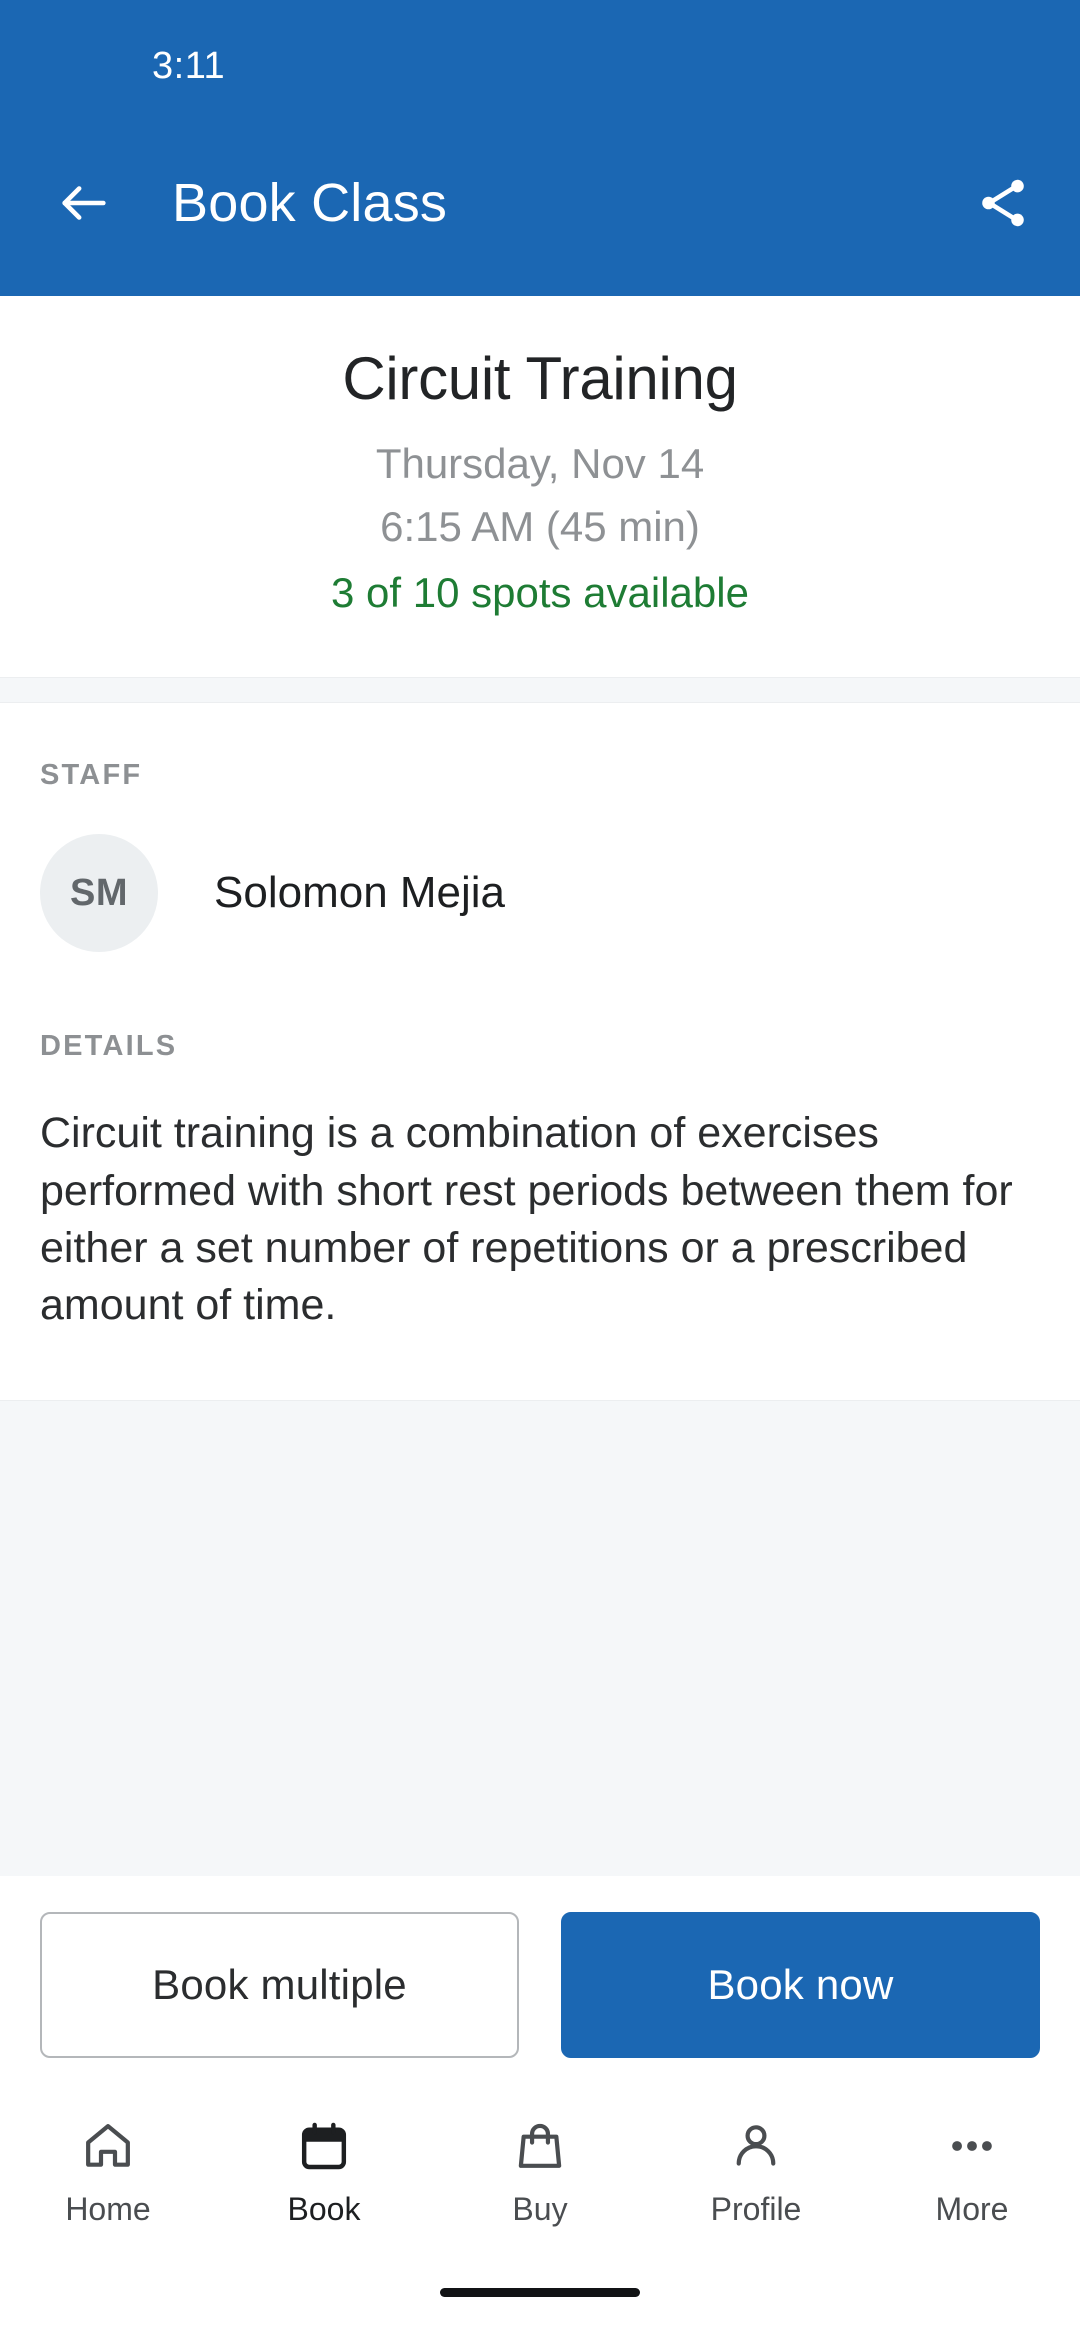  I want to click on details-section-label: DETAILS, so click(109, 1046).